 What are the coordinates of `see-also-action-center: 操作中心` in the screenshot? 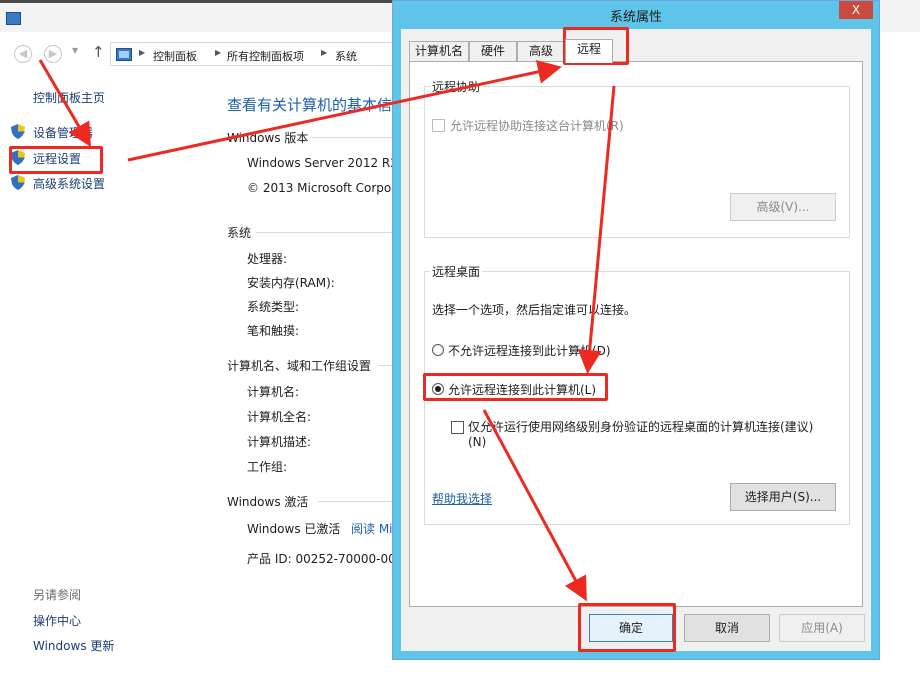 It's located at (57, 620).